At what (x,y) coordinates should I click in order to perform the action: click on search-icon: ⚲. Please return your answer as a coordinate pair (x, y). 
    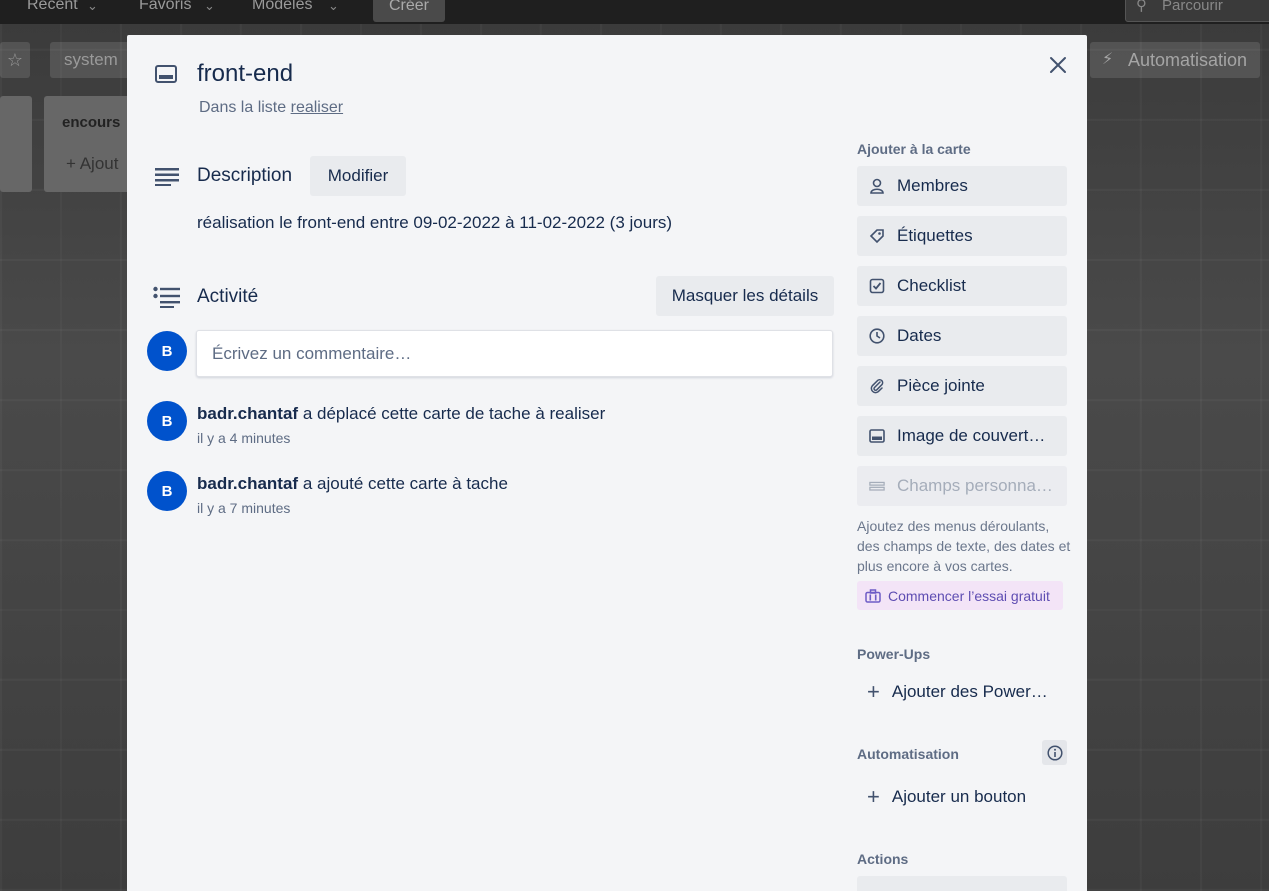
    Looking at the image, I should click on (1141, 7).